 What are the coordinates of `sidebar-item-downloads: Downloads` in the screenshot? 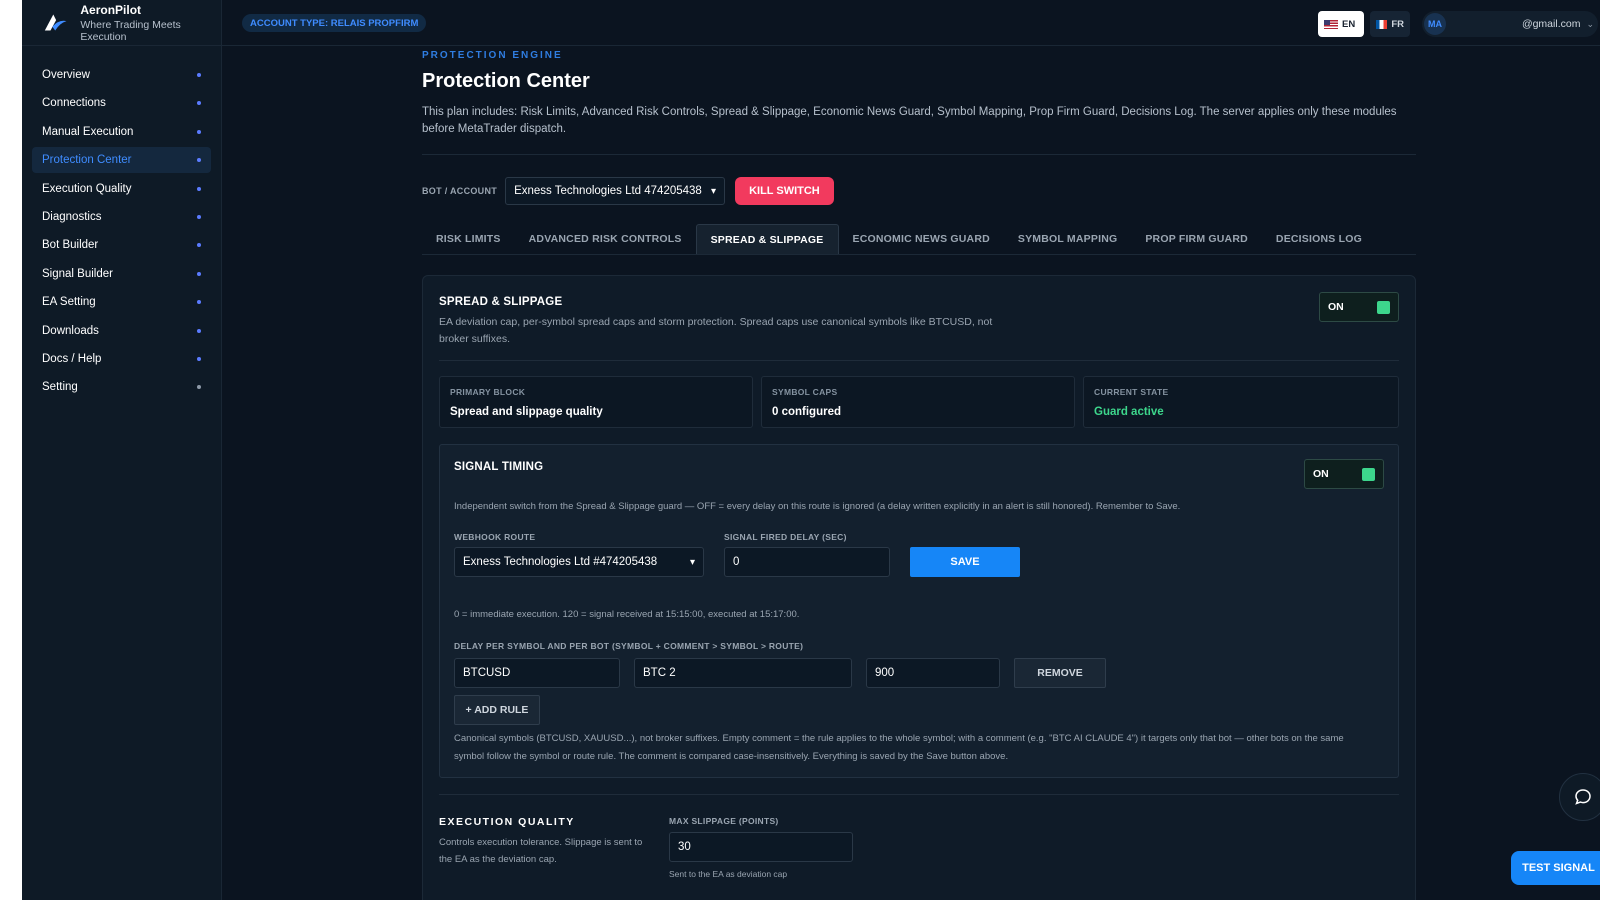 It's located at (121, 331).